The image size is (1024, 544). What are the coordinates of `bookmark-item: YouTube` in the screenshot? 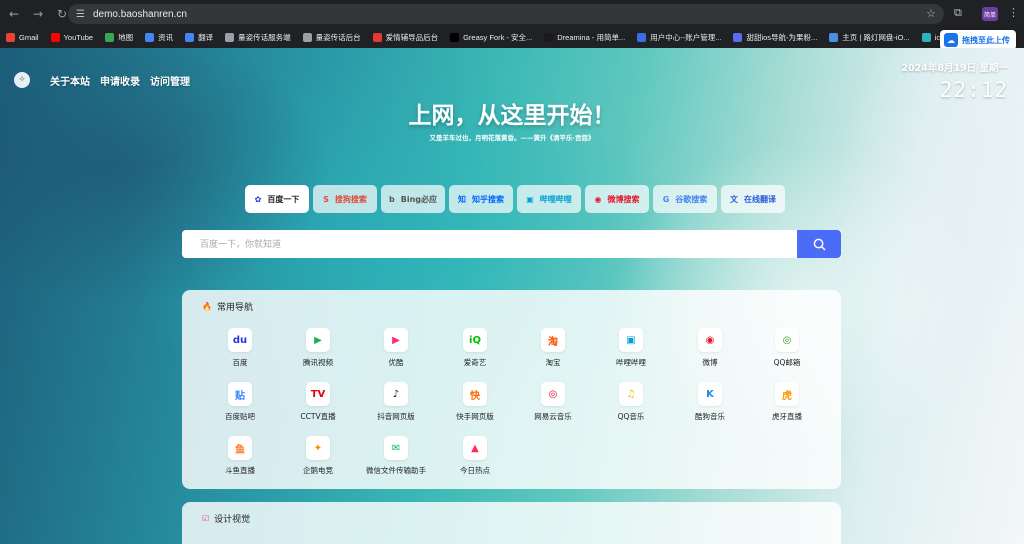 It's located at (71, 37).